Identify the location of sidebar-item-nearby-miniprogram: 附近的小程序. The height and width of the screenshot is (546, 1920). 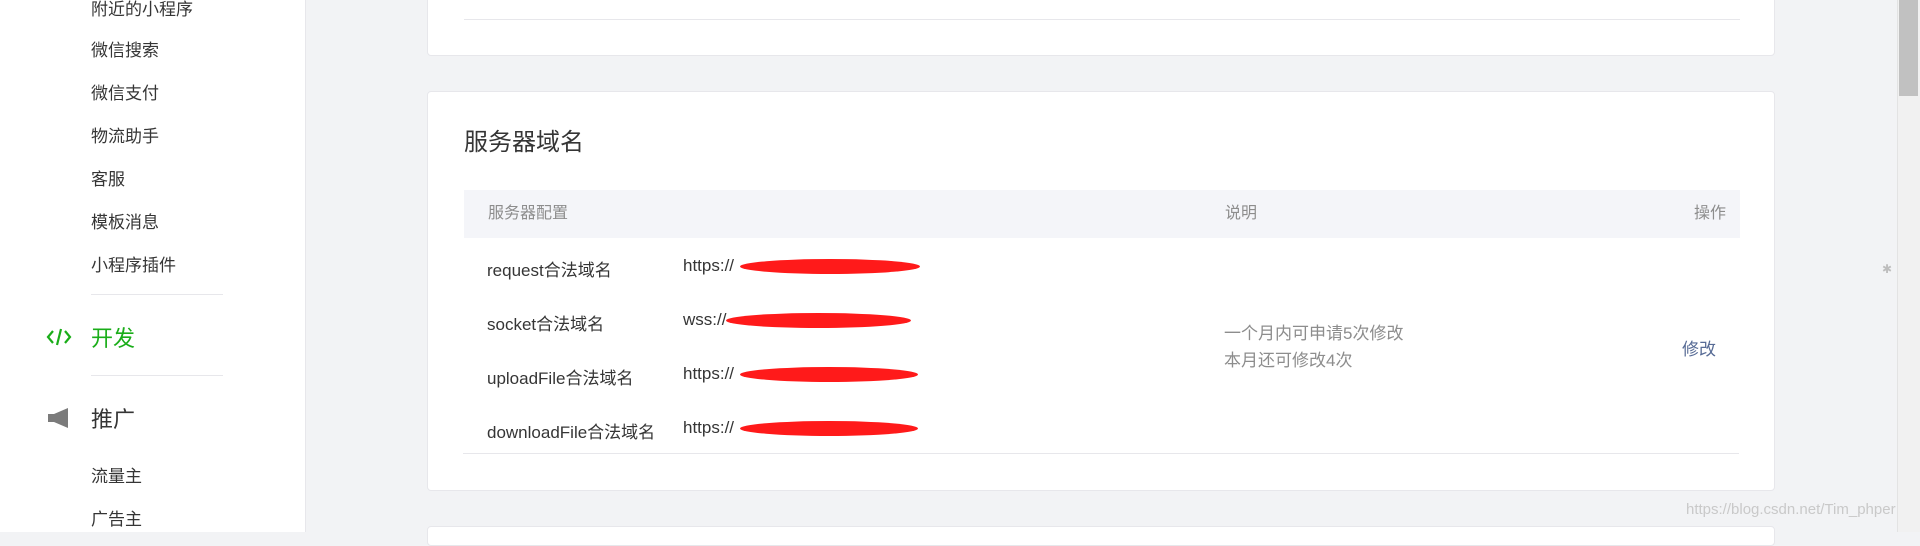
(142, 10).